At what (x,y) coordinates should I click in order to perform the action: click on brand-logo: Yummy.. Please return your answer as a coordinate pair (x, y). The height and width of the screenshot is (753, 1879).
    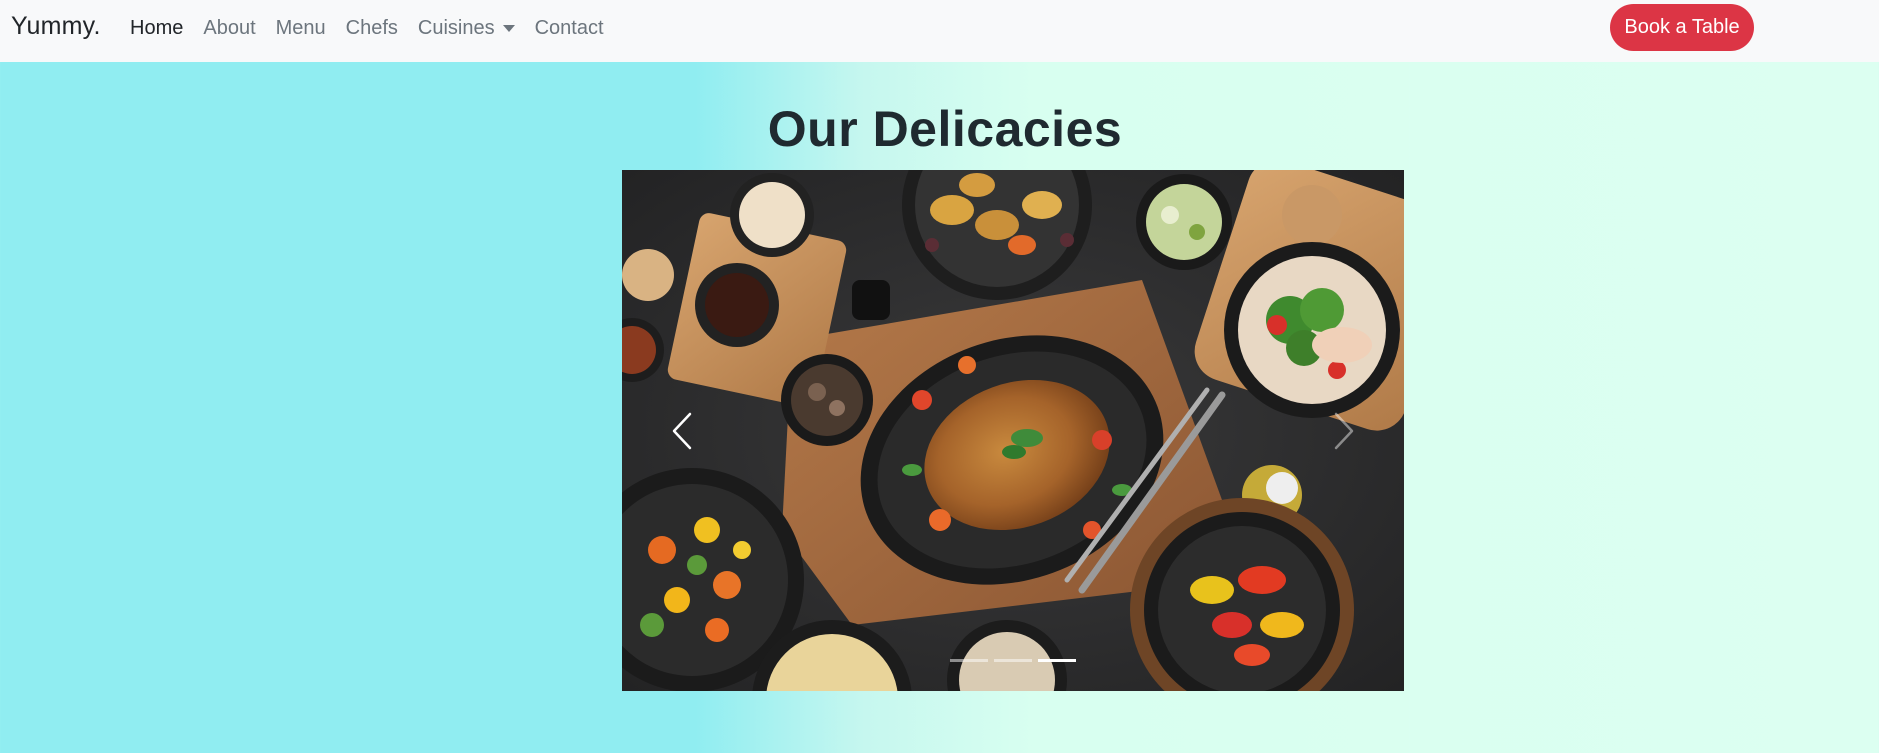
    Looking at the image, I should click on (56, 26).